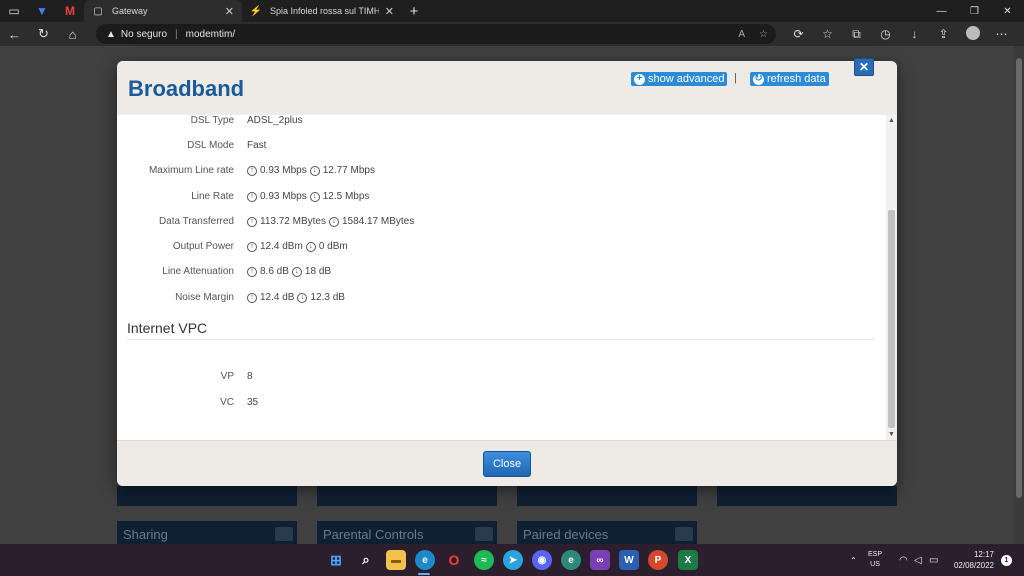 This screenshot has width=1024, height=576. What do you see at coordinates (891, 434) in the screenshot?
I see `scroll-down-icon: ▼` at bounding box center [891, 434].